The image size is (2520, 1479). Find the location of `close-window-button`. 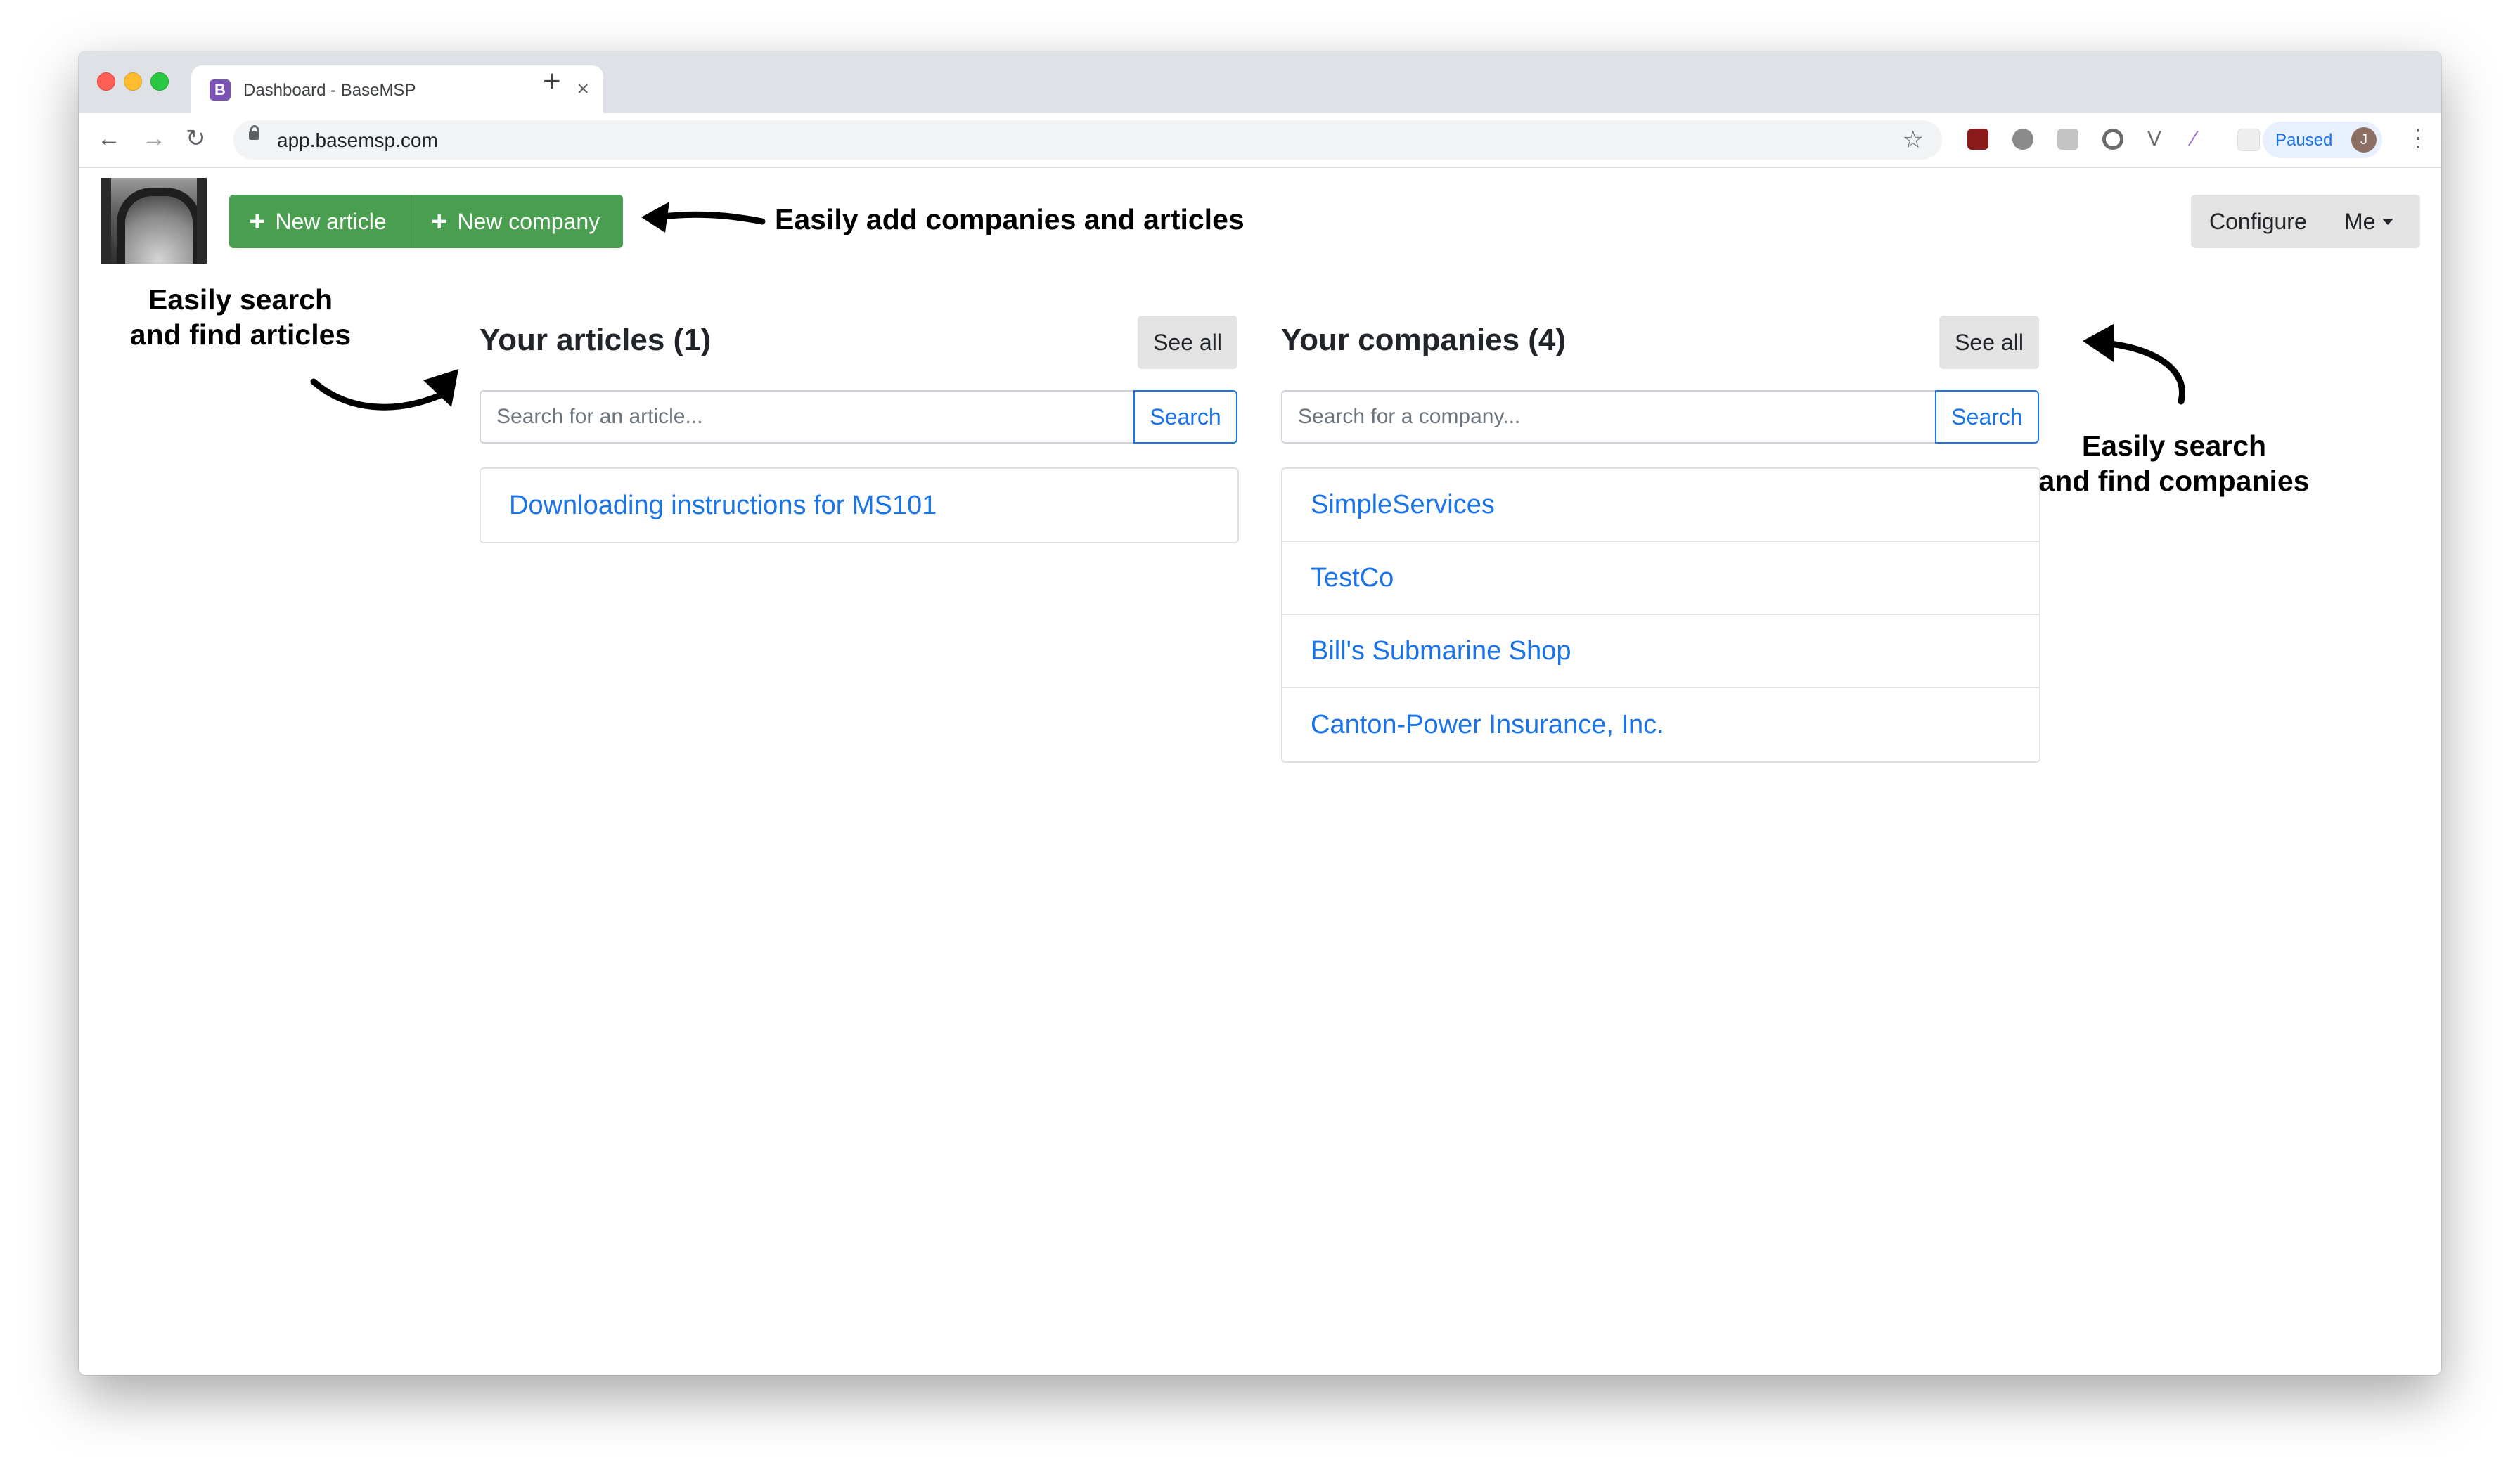

close-window-button is located at coordinates (106, 81).